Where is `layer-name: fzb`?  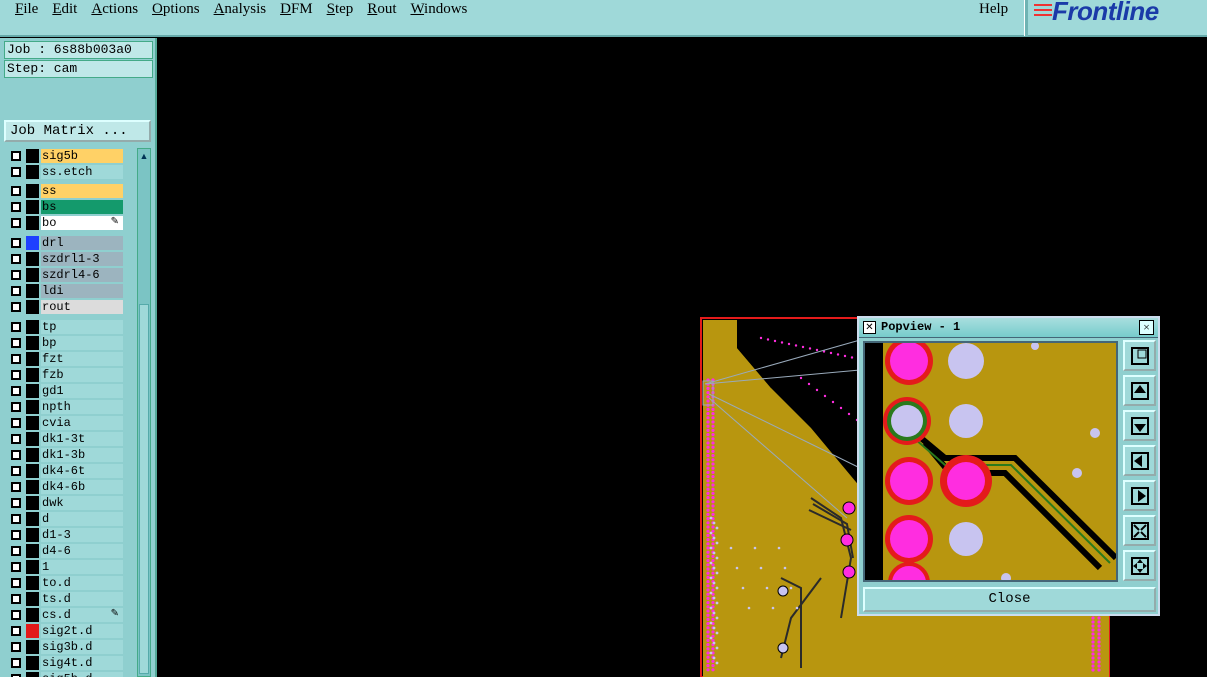 layer-name: fzb is located at coordinates (82, 375).